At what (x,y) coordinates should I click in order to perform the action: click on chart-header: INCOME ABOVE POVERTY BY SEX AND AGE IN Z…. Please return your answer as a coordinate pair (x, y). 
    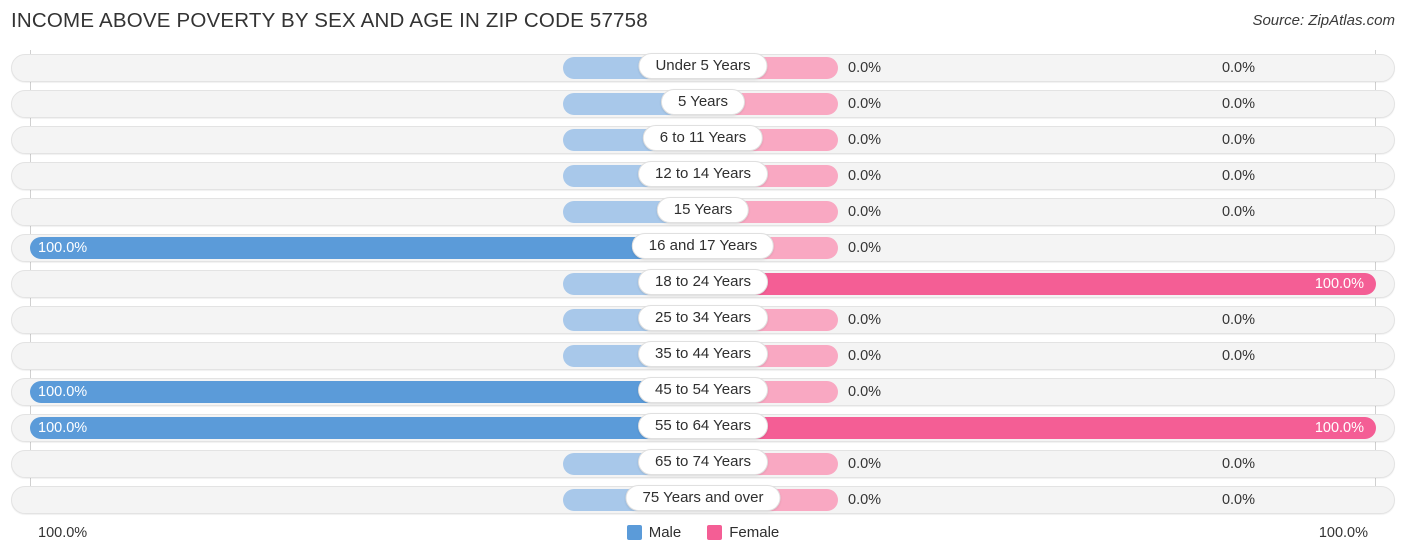
    Looking at the image, I should click on (703, 22).